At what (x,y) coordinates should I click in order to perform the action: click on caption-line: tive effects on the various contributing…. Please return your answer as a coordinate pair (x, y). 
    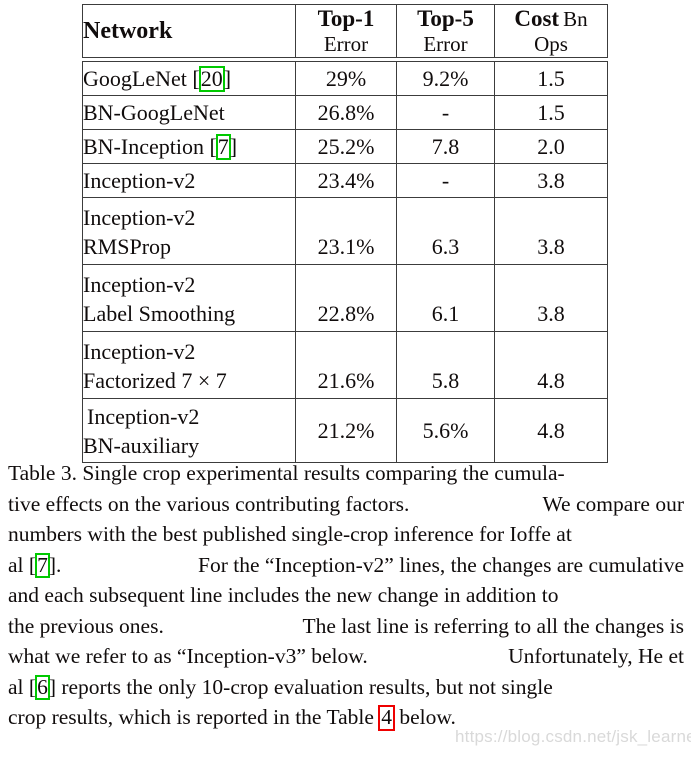
    Looking at the image, I should click on (346, 504).